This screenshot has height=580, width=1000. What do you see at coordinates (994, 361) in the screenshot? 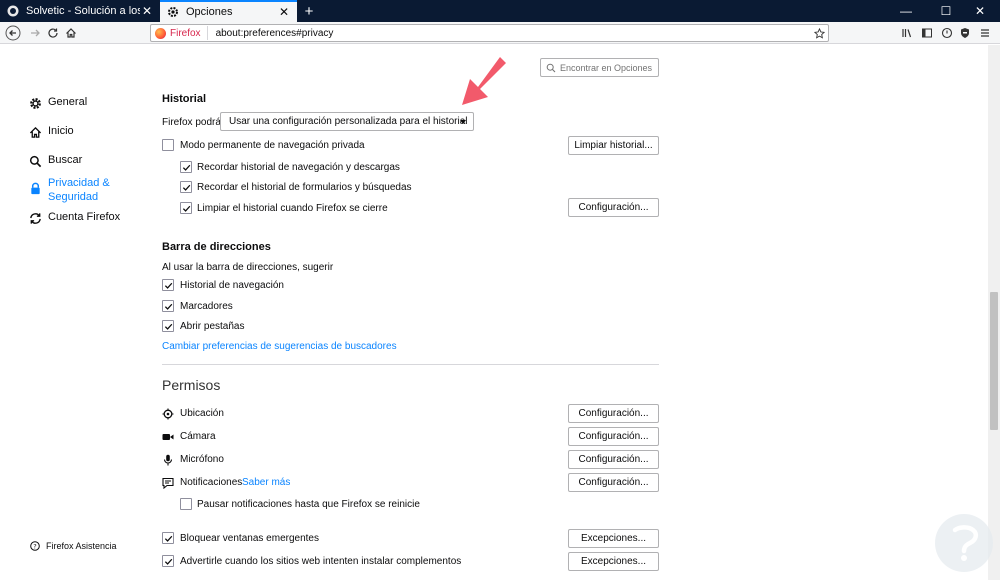
I see `scrollbar-thumb` at bounding box center [994, 361].